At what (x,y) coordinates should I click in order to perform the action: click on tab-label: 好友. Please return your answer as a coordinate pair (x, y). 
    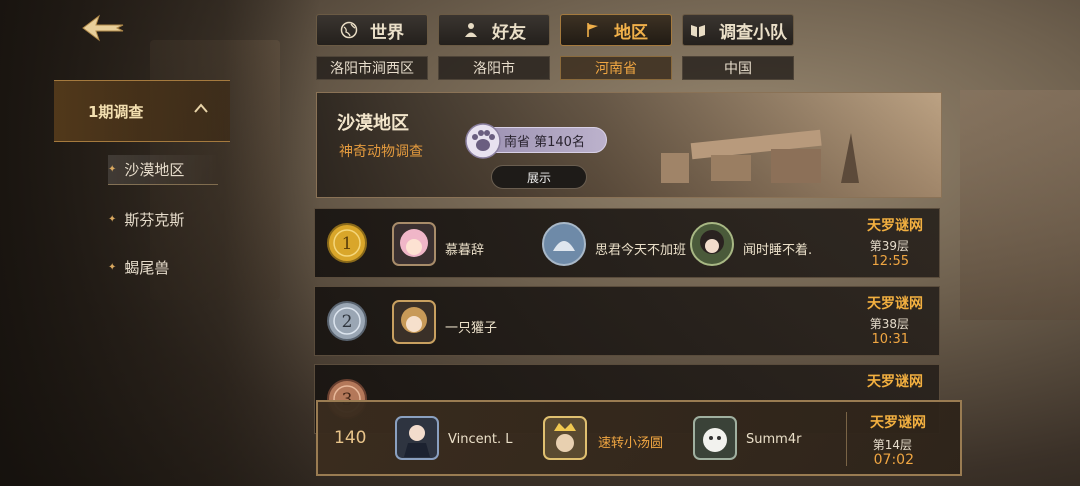
    Looking at the image, I should click on (509, 32).